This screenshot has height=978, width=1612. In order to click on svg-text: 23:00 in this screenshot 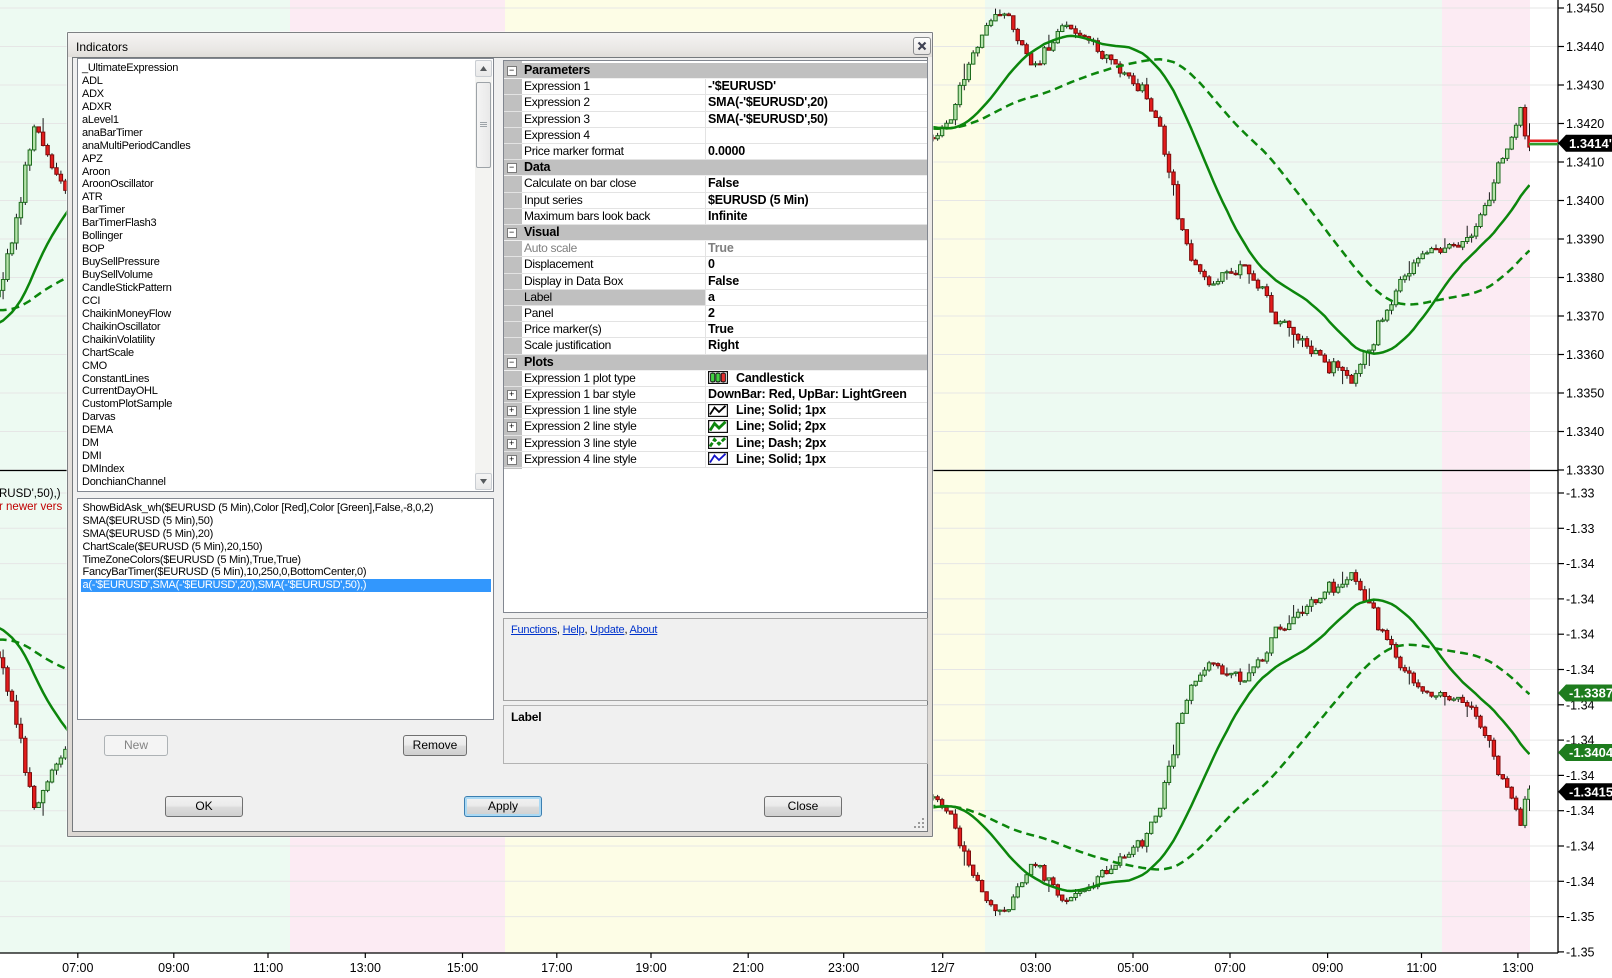, I will do `click(843, 968)`.